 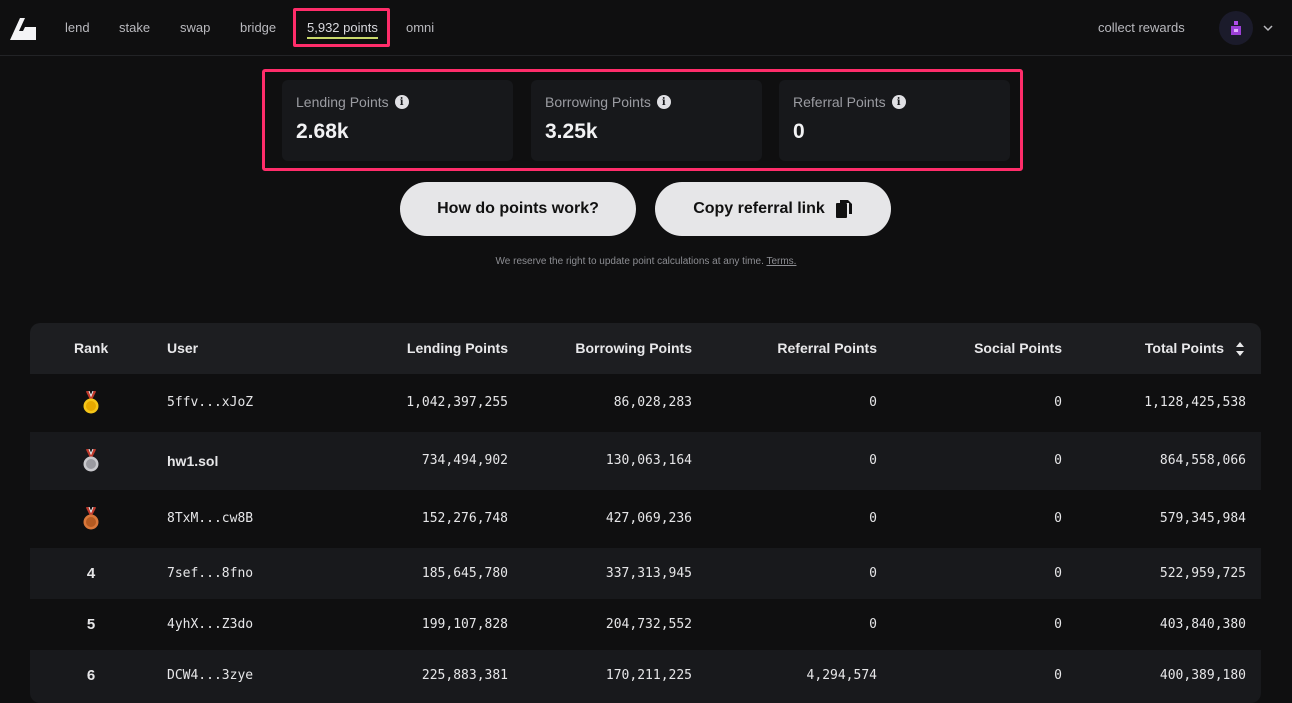 What do you see at coordinates (1240, 349) in the screenshot?
I see `sort-icon` at bounding box center [1240, 349].